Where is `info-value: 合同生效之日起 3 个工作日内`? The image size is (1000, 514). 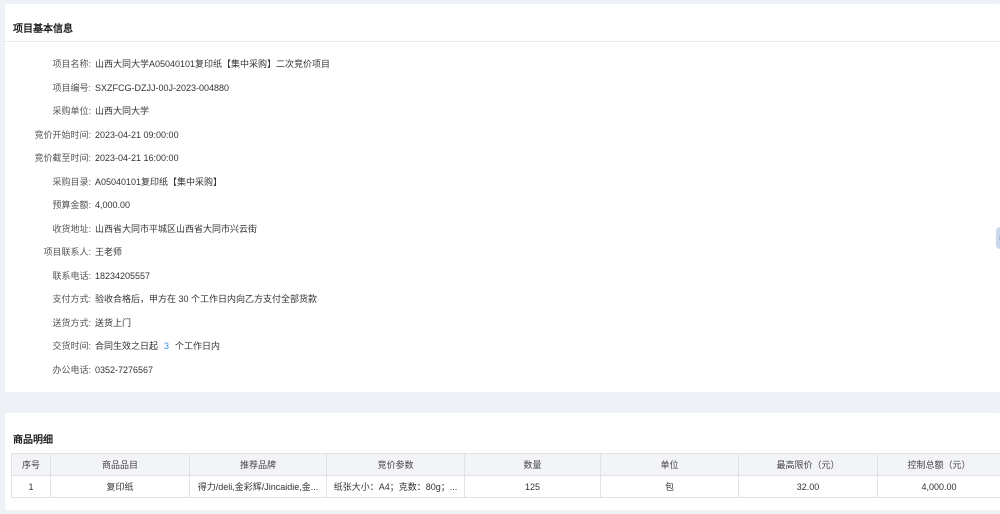 info-value: 合同生效之日起 3 个工作日内 is located at coordinates (157, 346).